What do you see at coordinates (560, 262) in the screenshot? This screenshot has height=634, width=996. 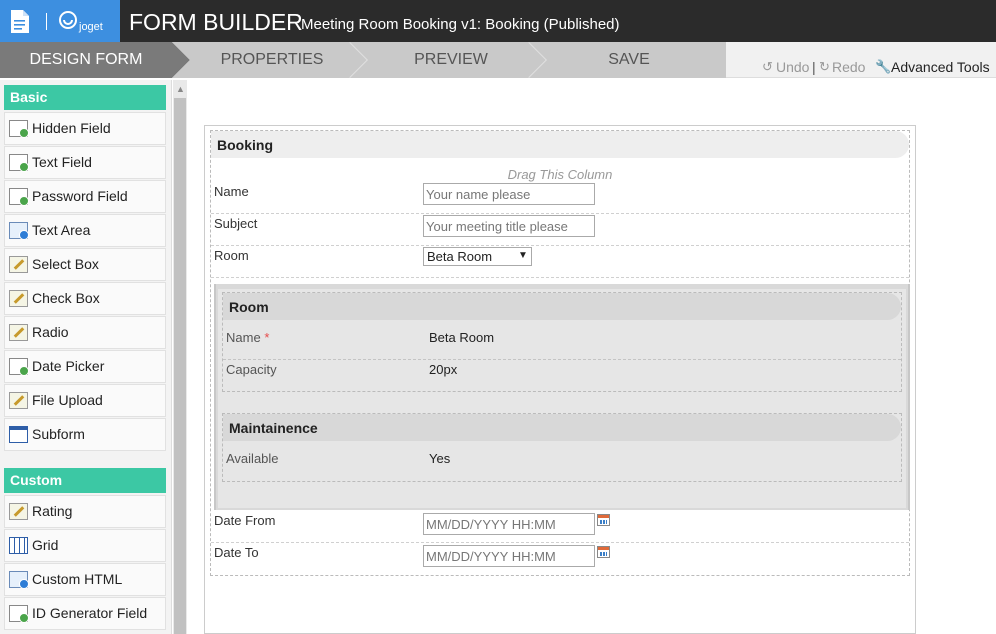 I see `form-row-room` at bounding box center [560, 262].